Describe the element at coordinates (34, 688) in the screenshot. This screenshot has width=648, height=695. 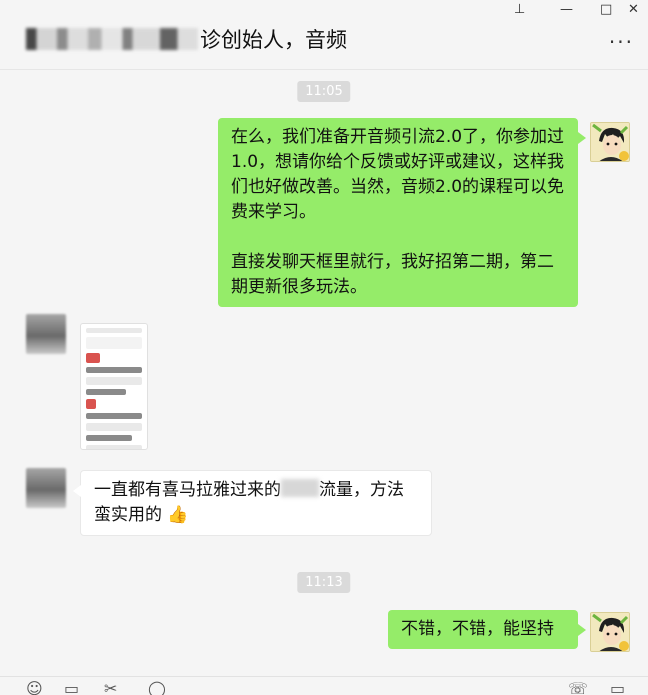
I see `emoji-icon: ☺` at that location.